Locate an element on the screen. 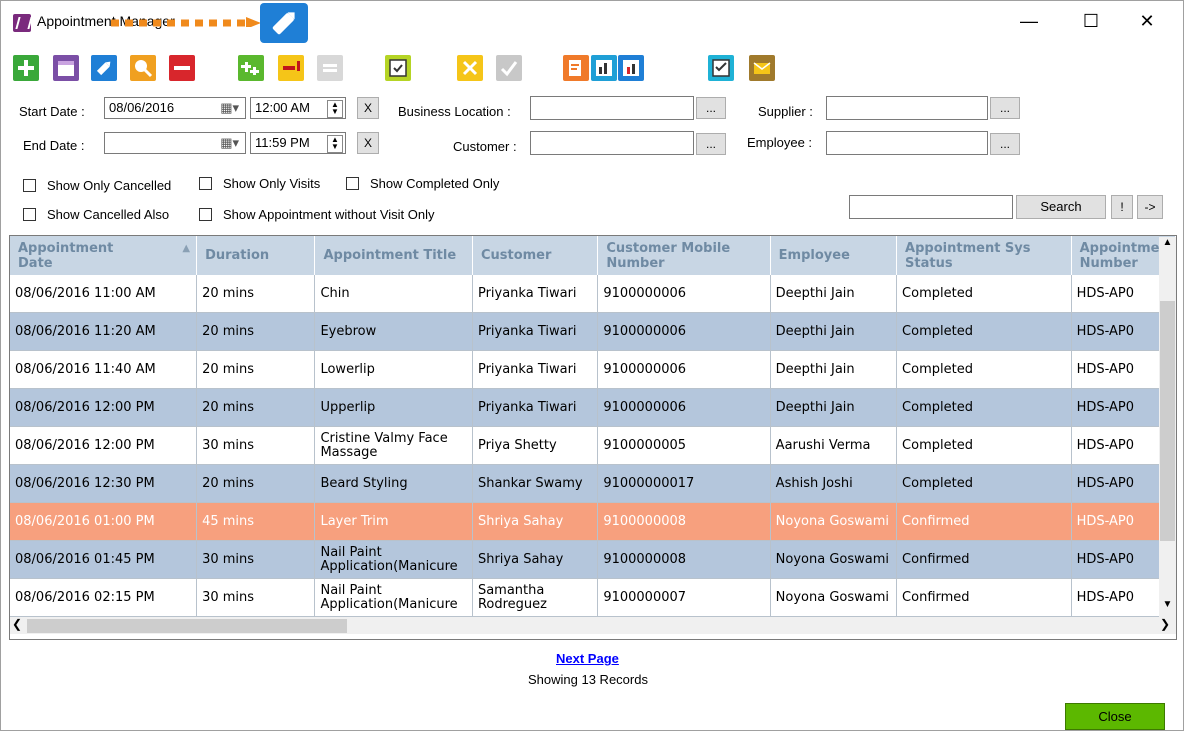 Image resolution: width=1184 pixels, height=731 pixels. clear-end-button: X is located at coordinates (368, 143).